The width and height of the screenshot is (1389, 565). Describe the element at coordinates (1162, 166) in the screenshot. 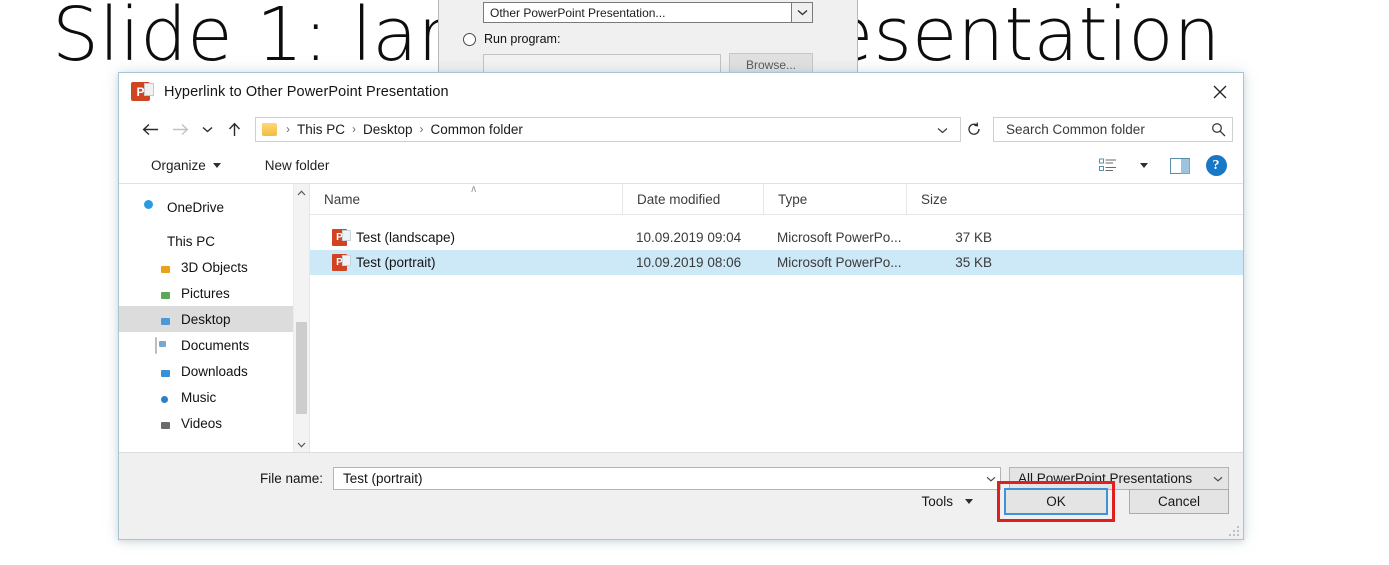

I see `command-bar-right: ?` at that location.